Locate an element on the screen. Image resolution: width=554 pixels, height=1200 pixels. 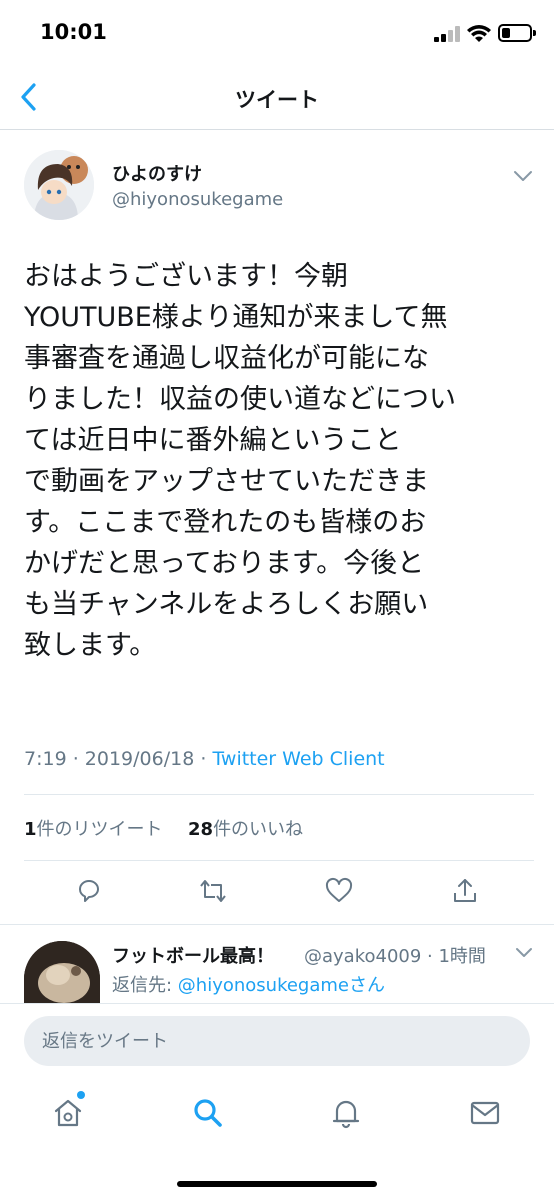
like-button is located at coordinates (339, 891).